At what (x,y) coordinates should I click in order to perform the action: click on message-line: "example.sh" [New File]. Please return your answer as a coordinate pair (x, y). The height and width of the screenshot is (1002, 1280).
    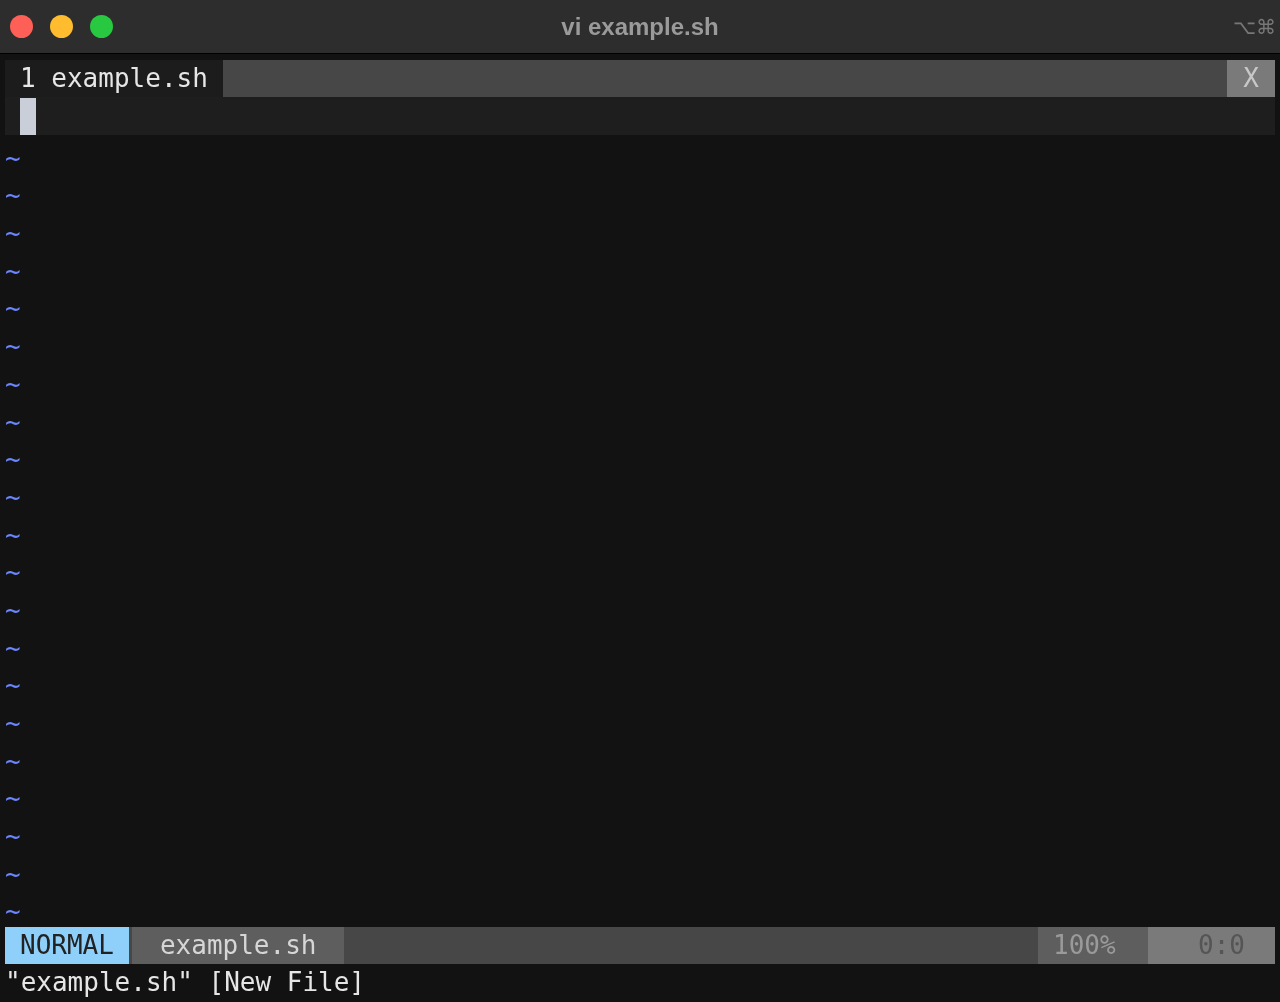
    Looking at the image, I should click on (185, 983).